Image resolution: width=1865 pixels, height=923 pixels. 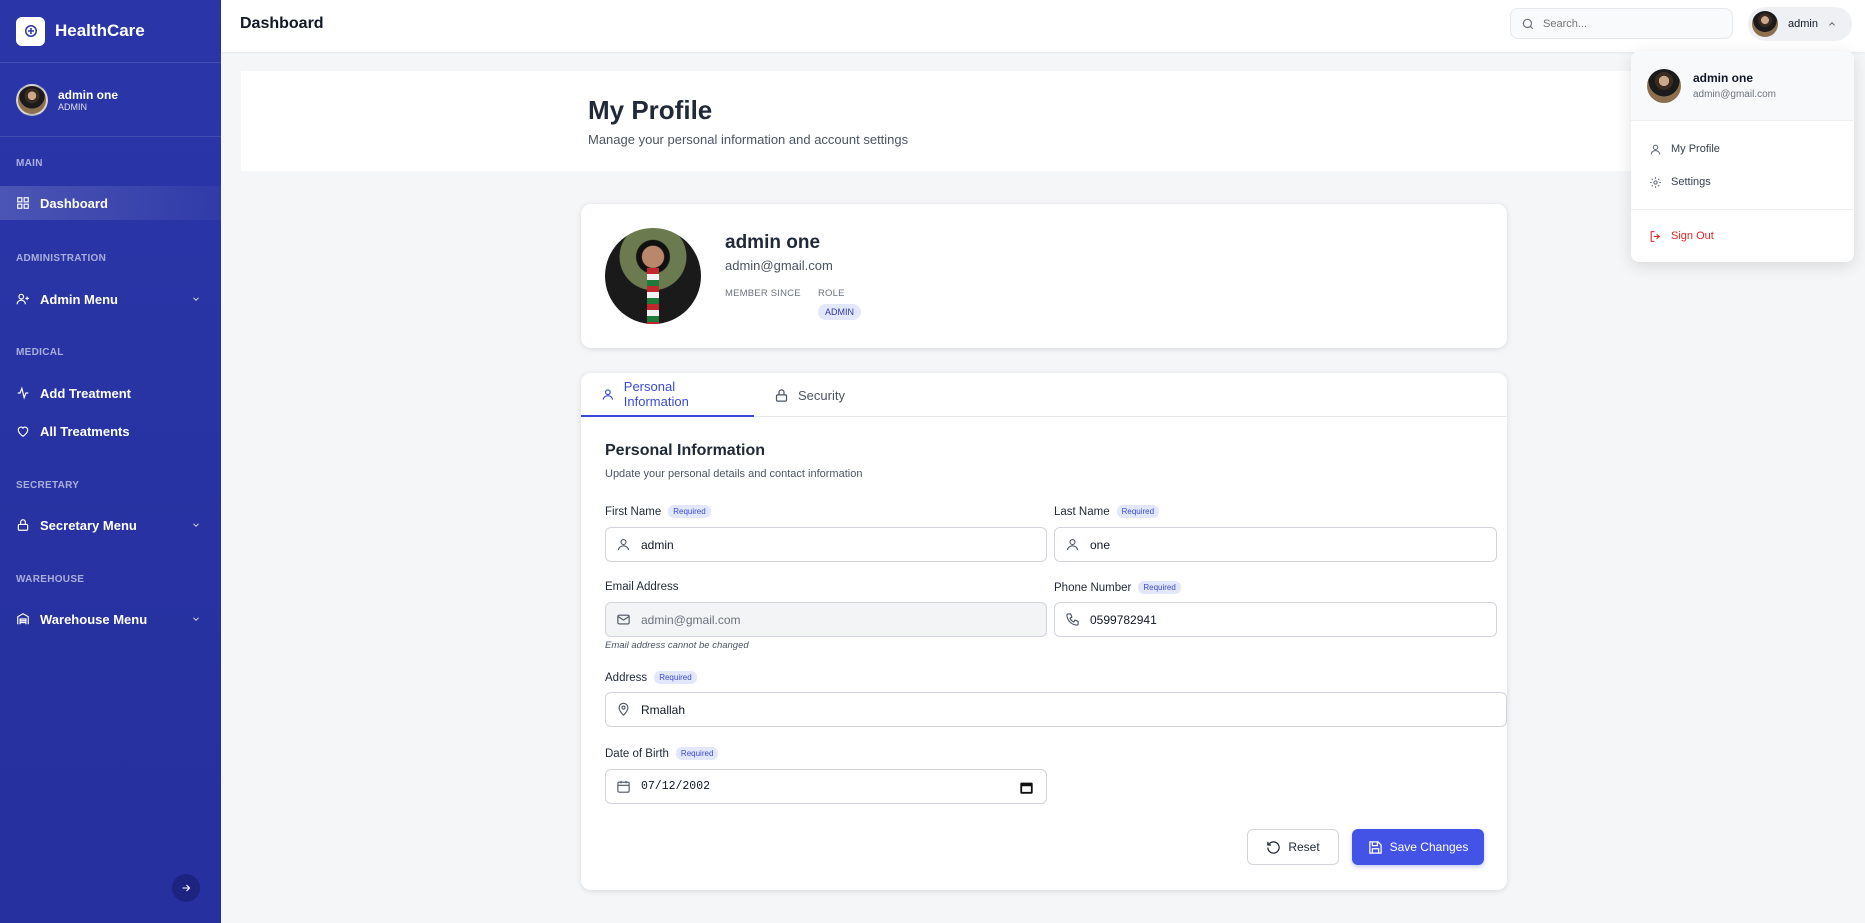 I want to click on activity-icon, so click(x=23, y=393).